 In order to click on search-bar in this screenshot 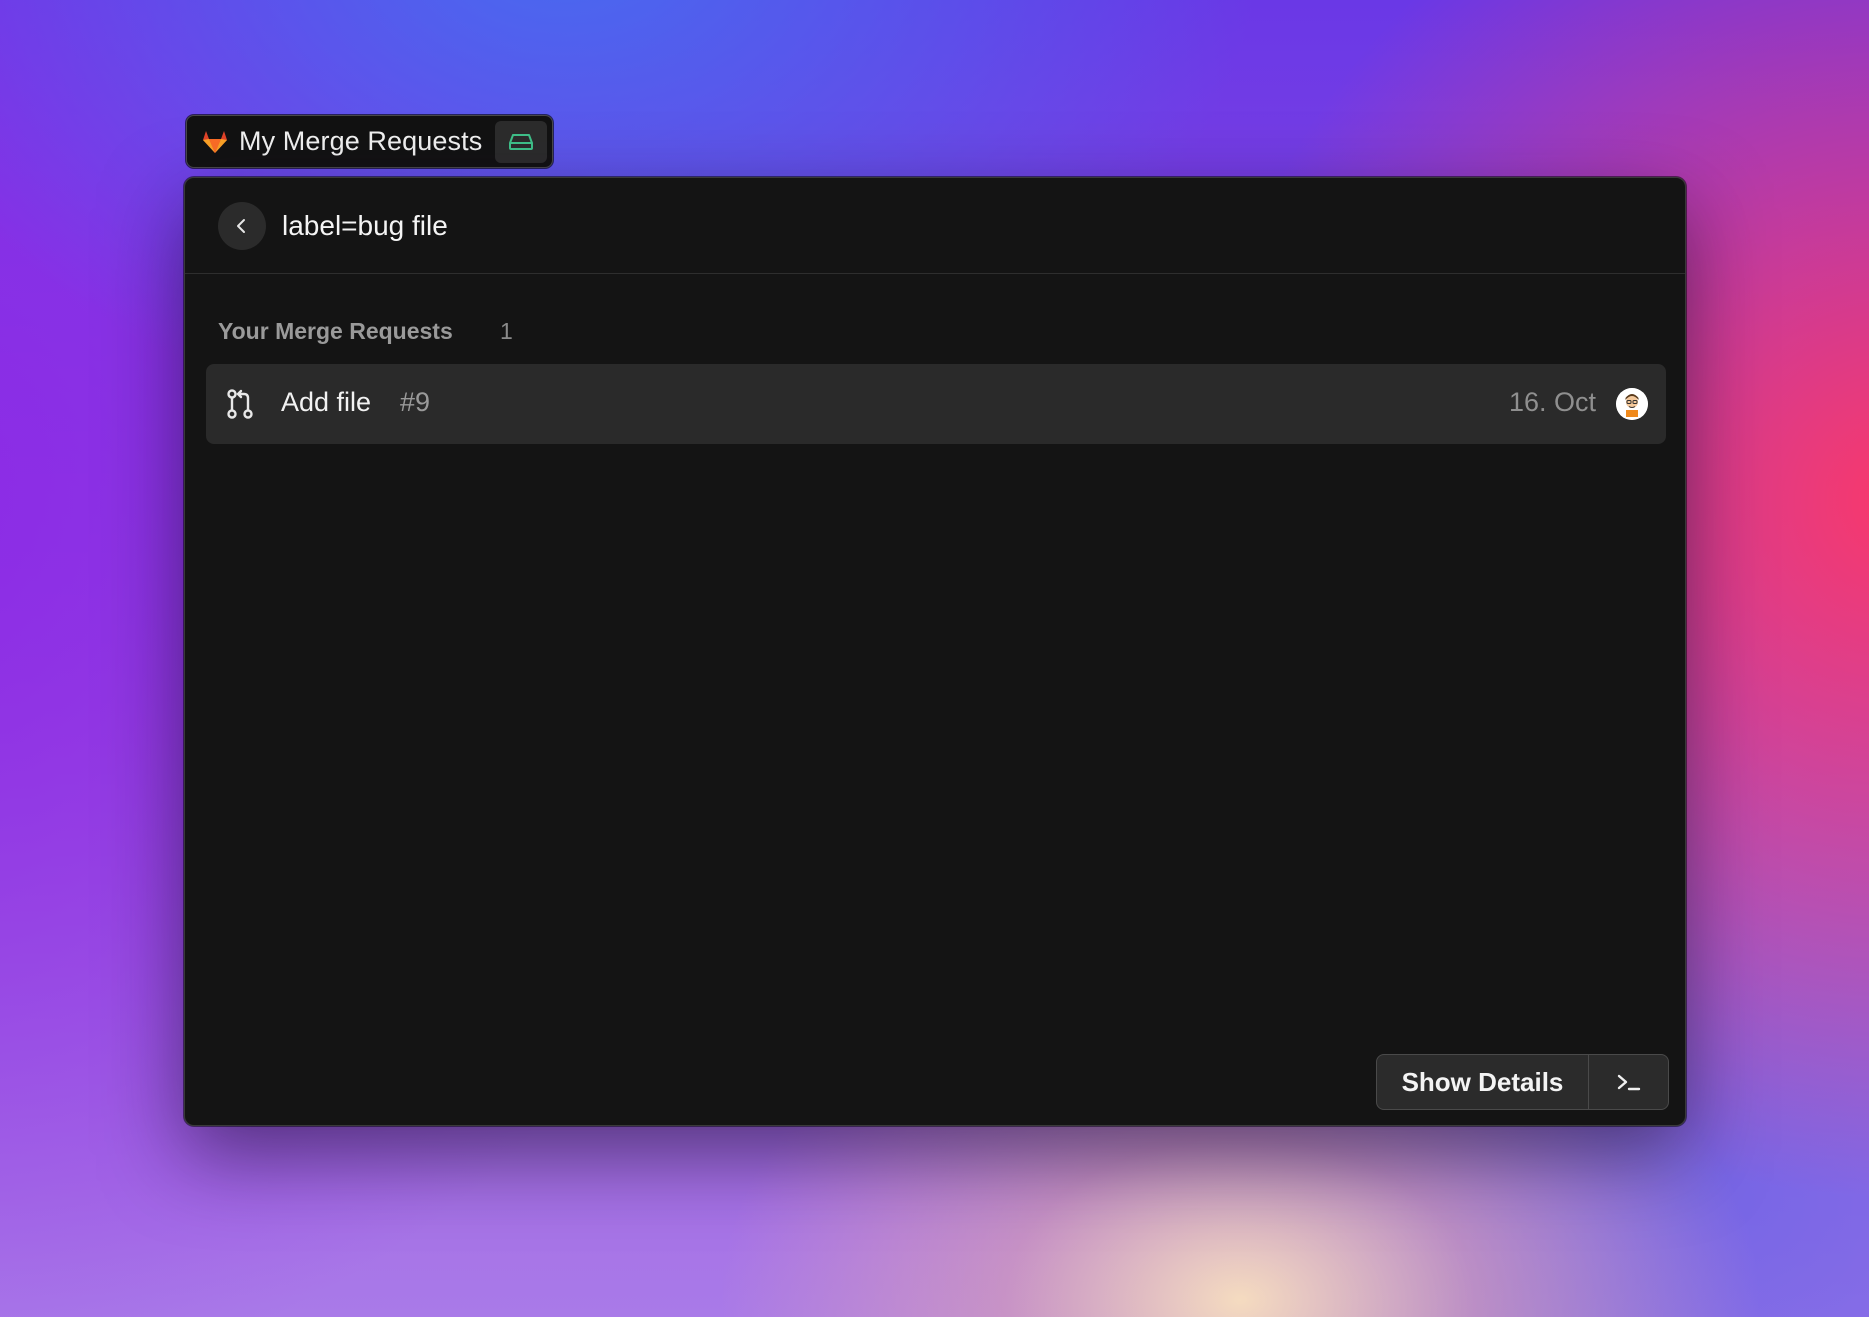, I will do `click(935, 226)`.